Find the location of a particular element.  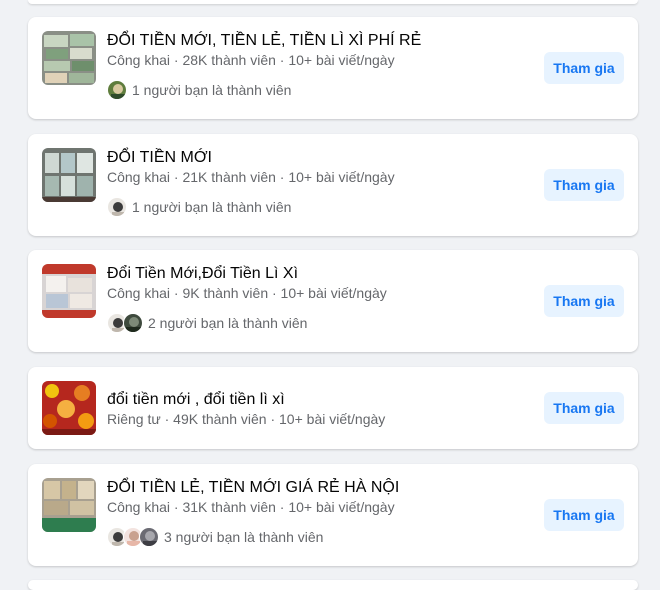

friends-row: 3 người bạn là thành viên is located at coordinates (215, 537).